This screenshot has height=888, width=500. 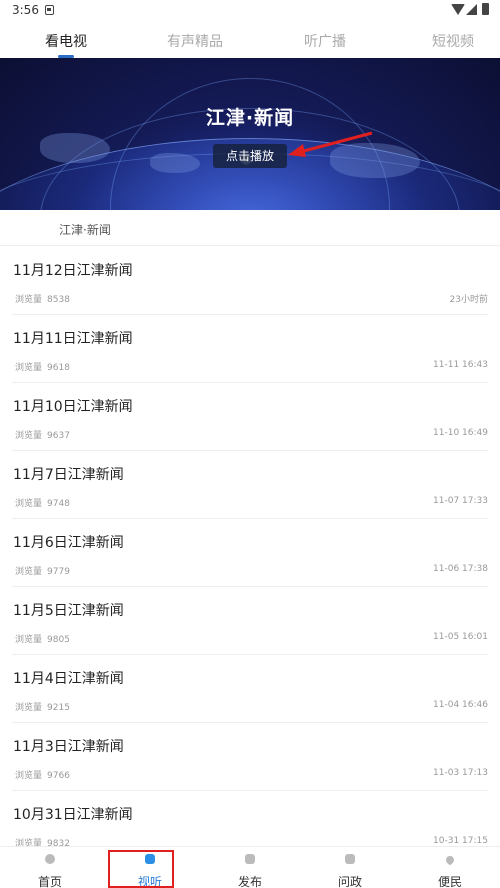 I want to click on bottom-navigation: 首页 视听 发布 问政 便民, so click(x=250, y=867).